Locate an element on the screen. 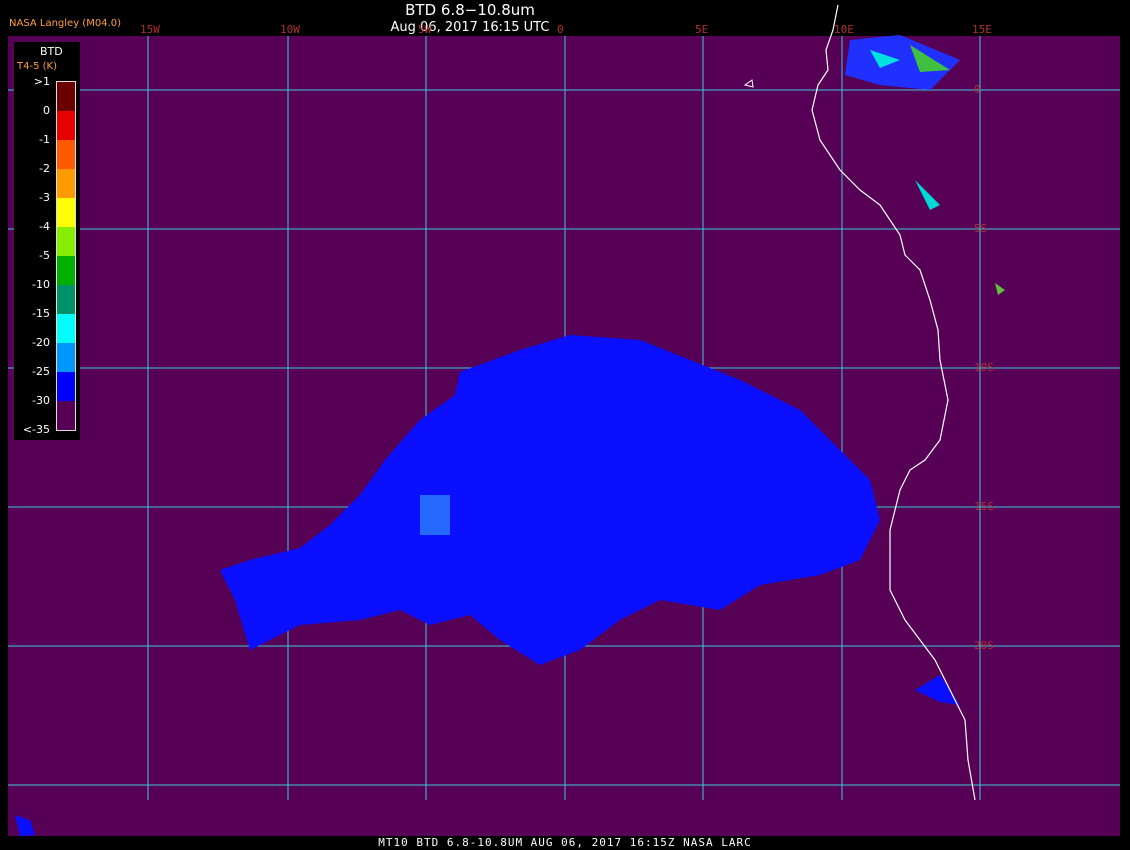  legend-colorbar is located at coordinates (66, 256).